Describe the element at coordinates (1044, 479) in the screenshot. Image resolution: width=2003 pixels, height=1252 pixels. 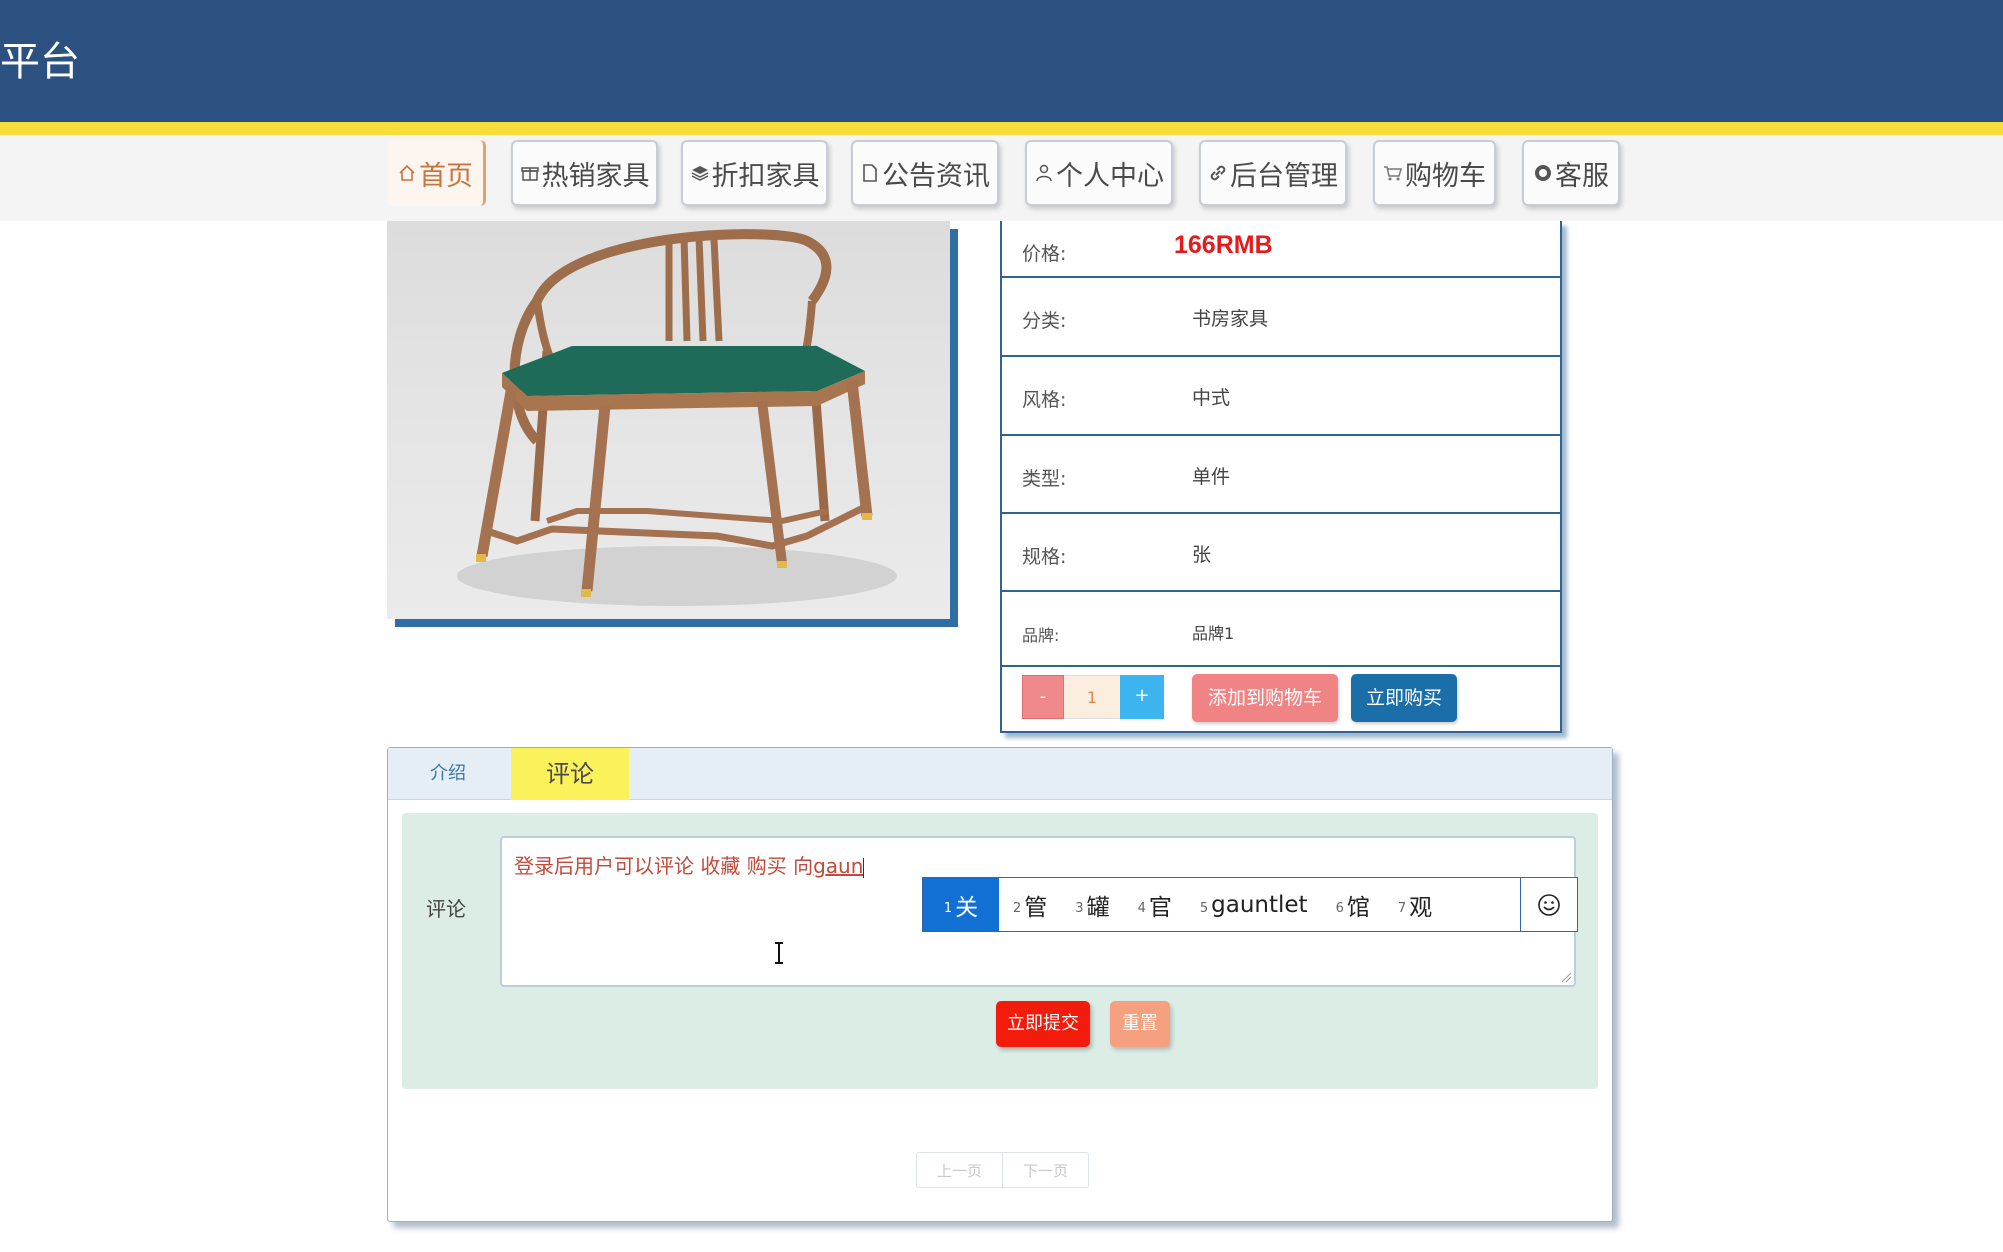
I see `spec-label: 类型:` at that location.